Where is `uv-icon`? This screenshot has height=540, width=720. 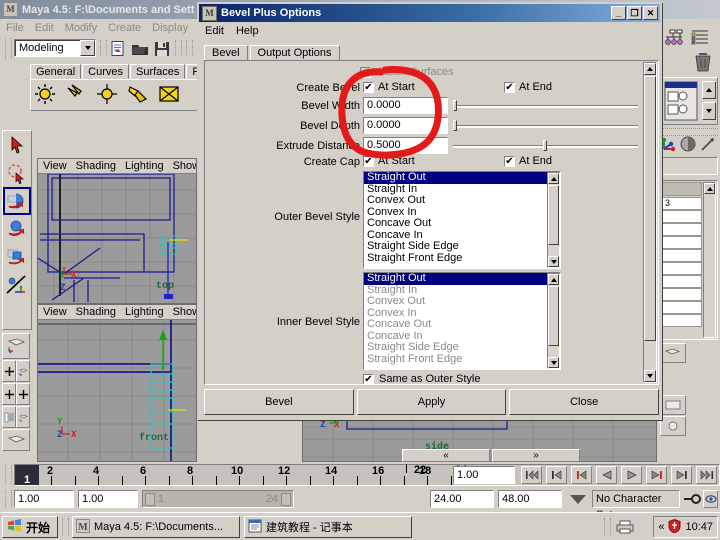
uv-icon is located at coordinates (708, 145).